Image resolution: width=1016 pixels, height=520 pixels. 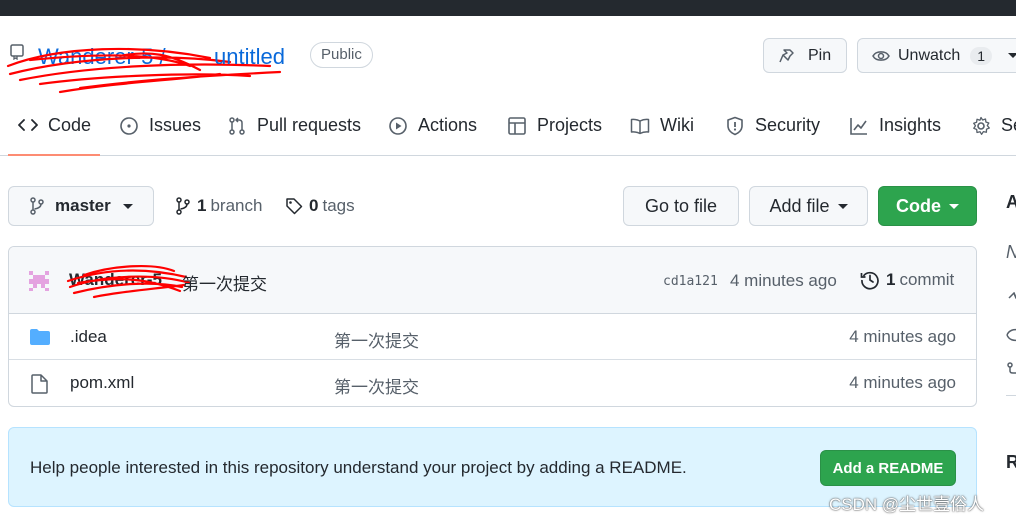 What do you see at coordinates (783, 280) in the screenshot?
I see `commit-time: 4 minutes ago` at bounding box center [783, 280].